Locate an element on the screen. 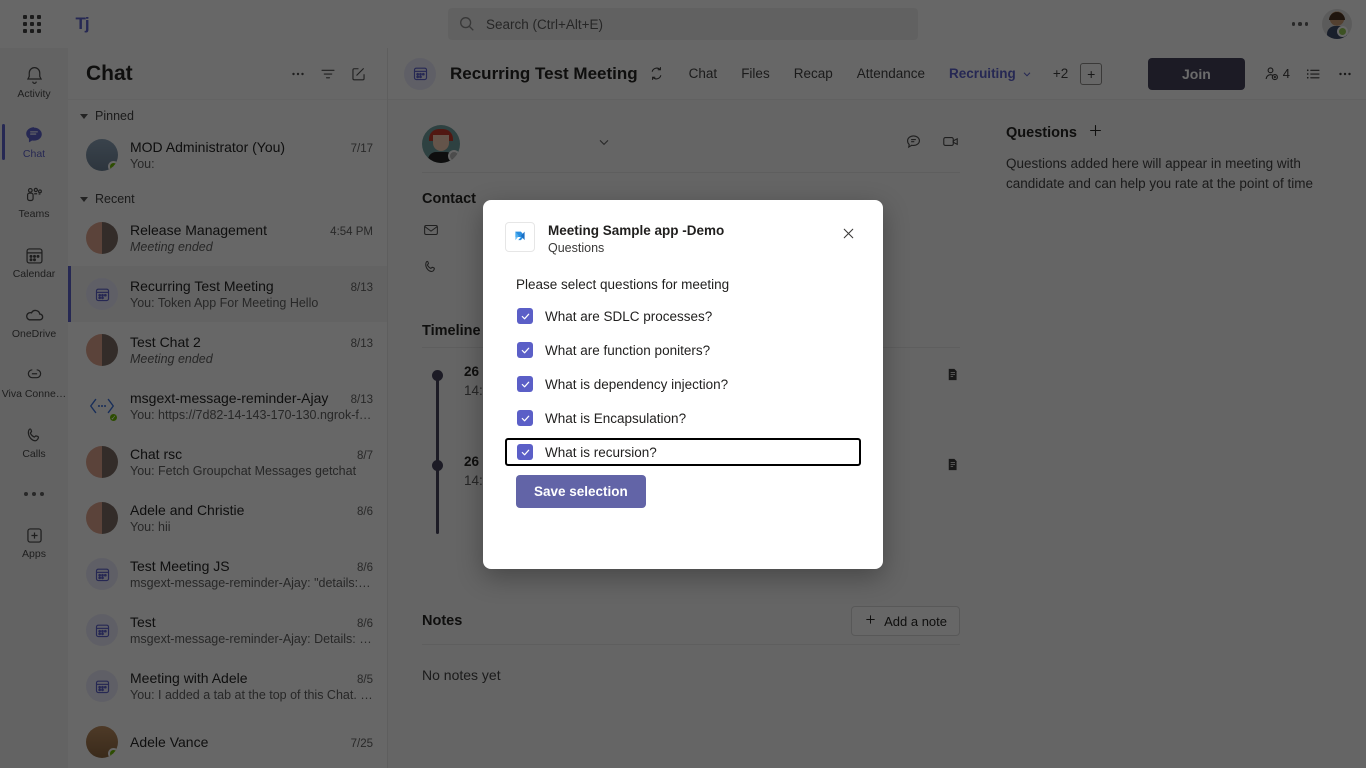  modal-app-subtitle: Questions is located at coordinates (576, 248).